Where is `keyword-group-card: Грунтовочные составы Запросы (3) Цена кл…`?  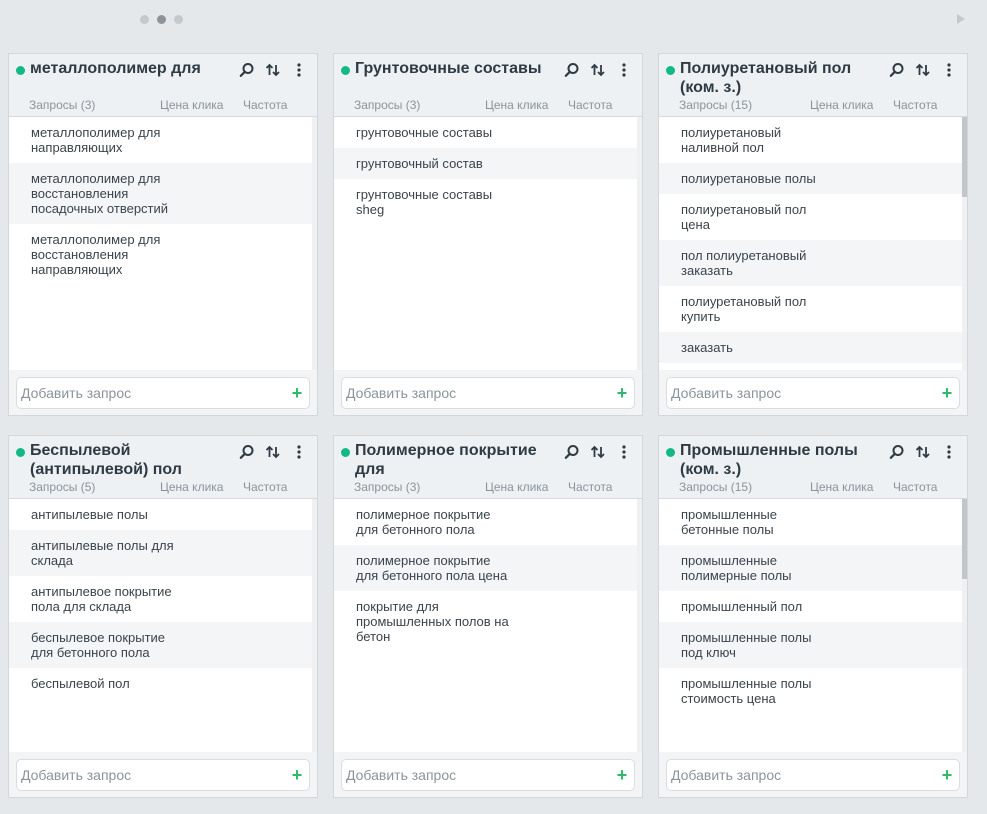
keyword-group-card: Грунтовочные составы Запросы (3) Цена кл… is located at coordinates (488, 234).